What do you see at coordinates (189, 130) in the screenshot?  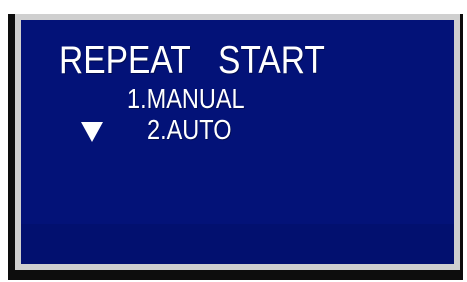 I see `menu-option-auto: 2.AUTO` at bounding box center [189, 130].